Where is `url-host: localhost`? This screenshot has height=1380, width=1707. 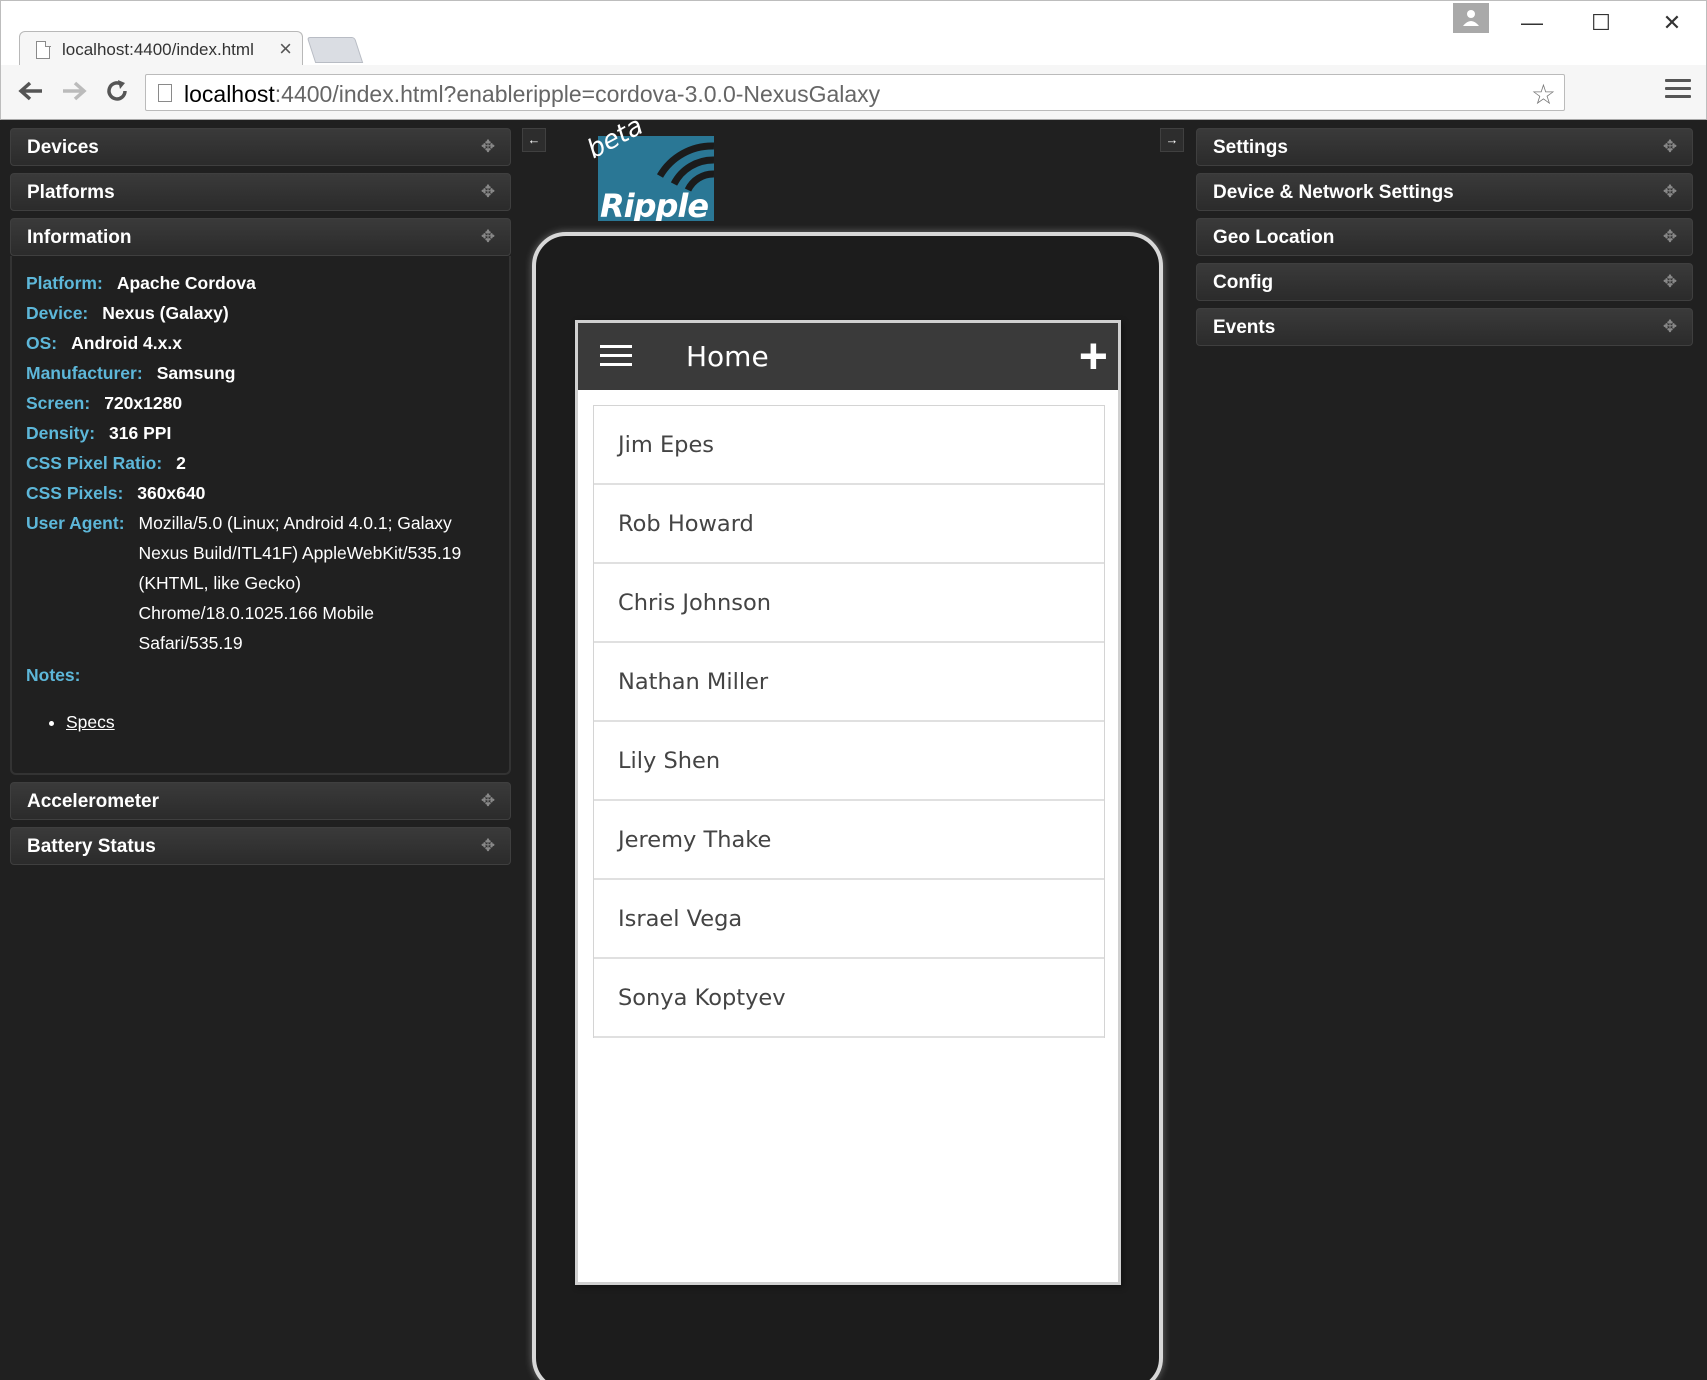 url-host: localhost is located at coordinates (229, 94).